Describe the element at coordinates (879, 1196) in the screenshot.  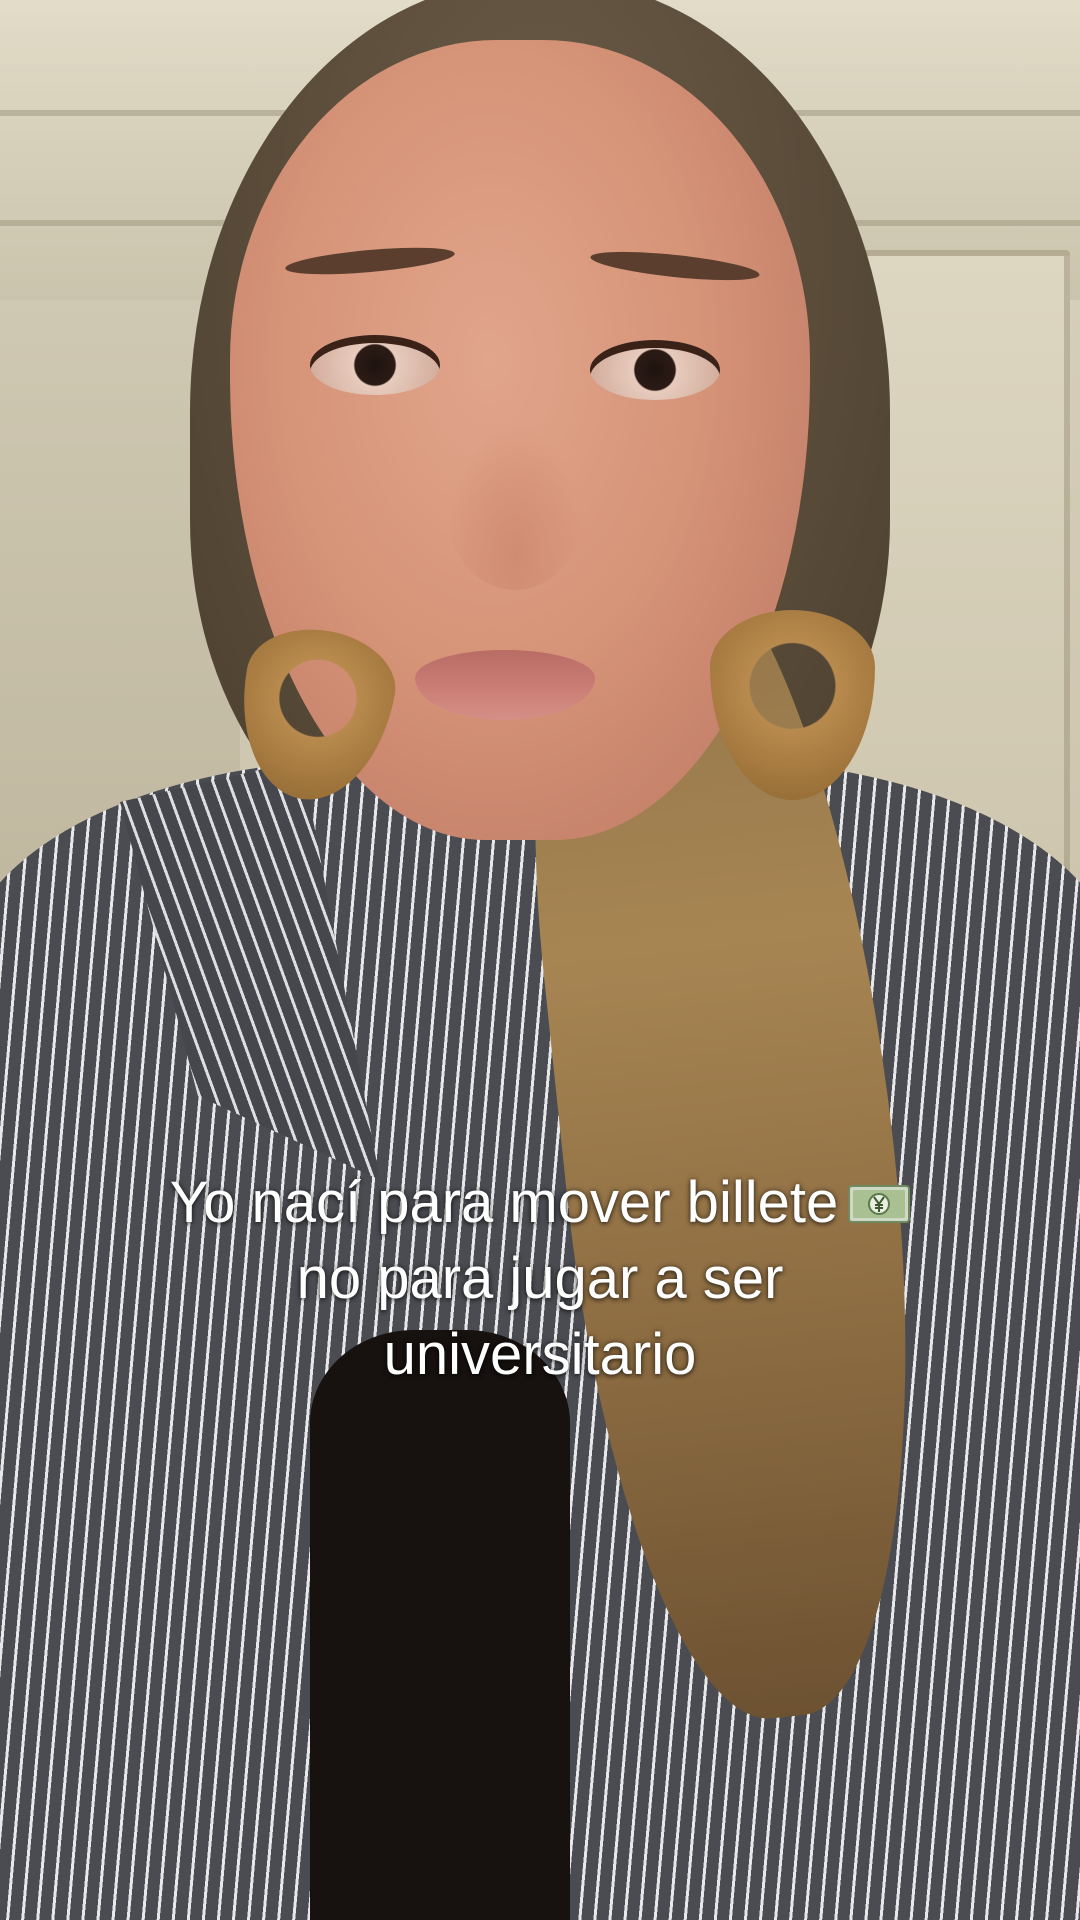
I see `money-with-yen-icon` at that location.